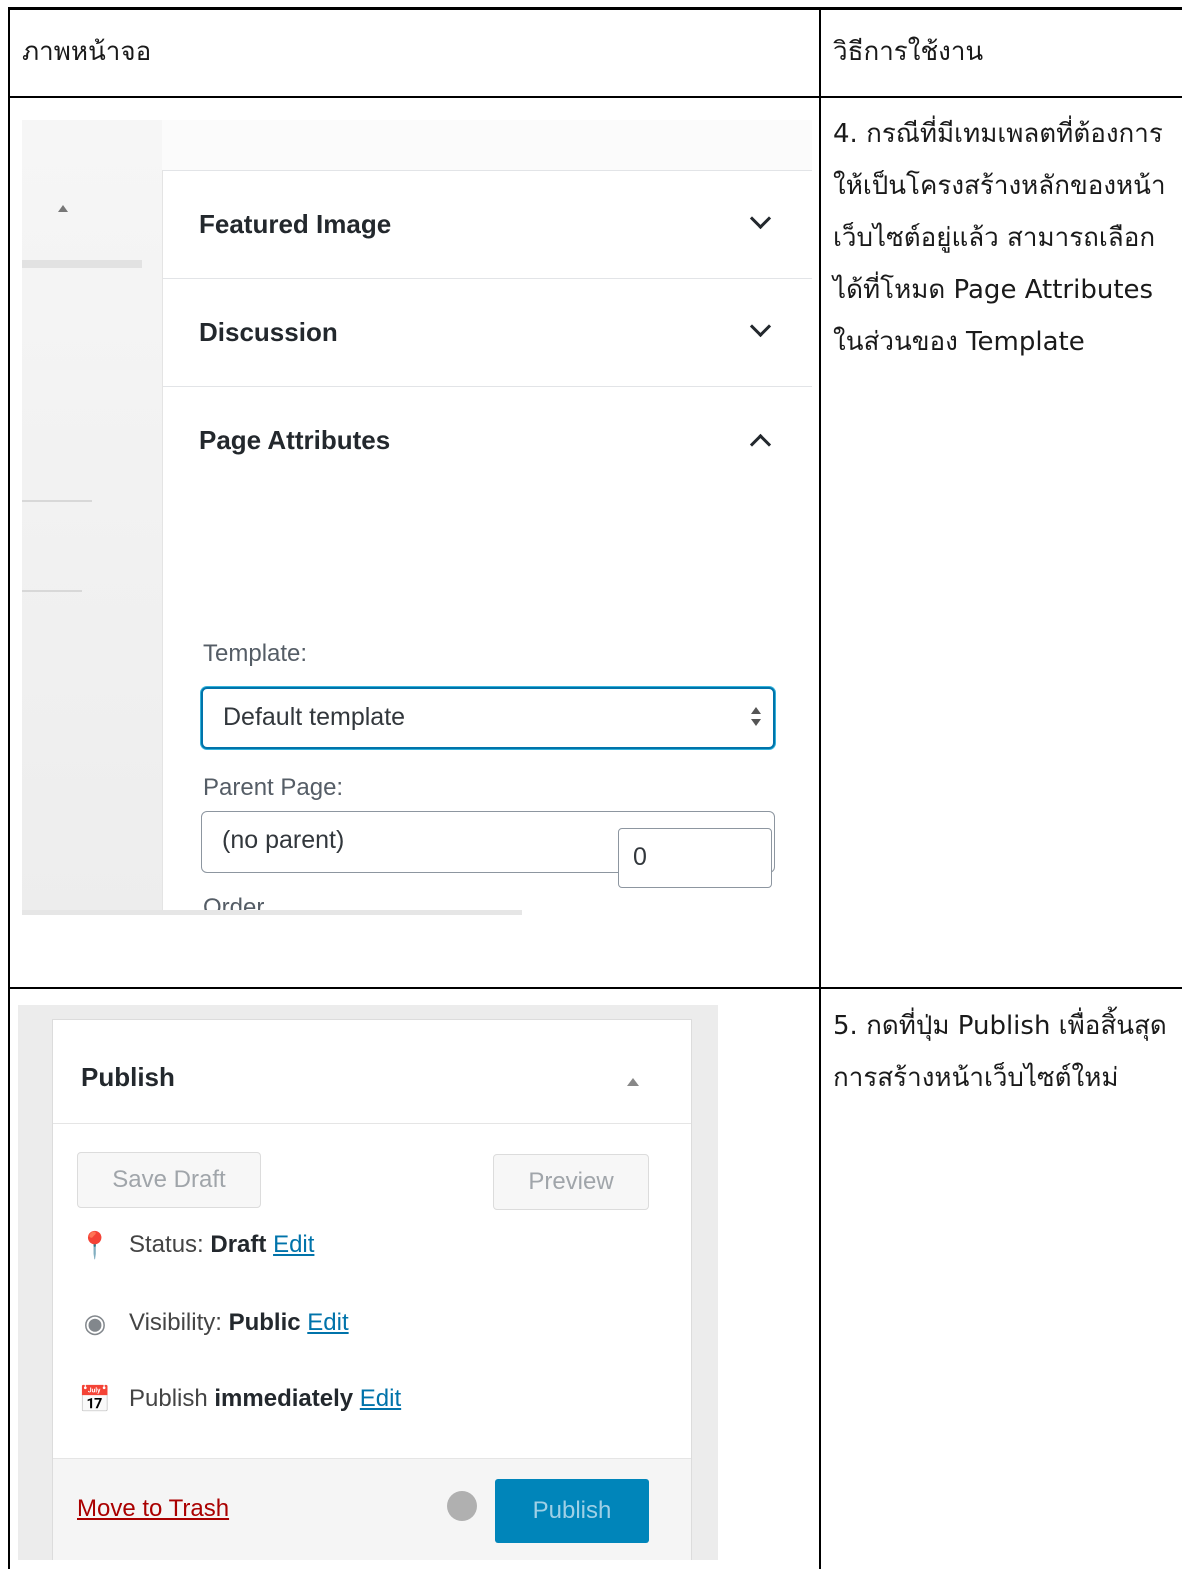  I want to click on visibility-value: Public, so click(264, 1322).